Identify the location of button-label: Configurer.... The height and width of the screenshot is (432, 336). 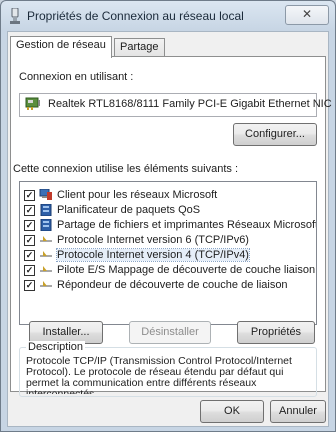
(275, 134).